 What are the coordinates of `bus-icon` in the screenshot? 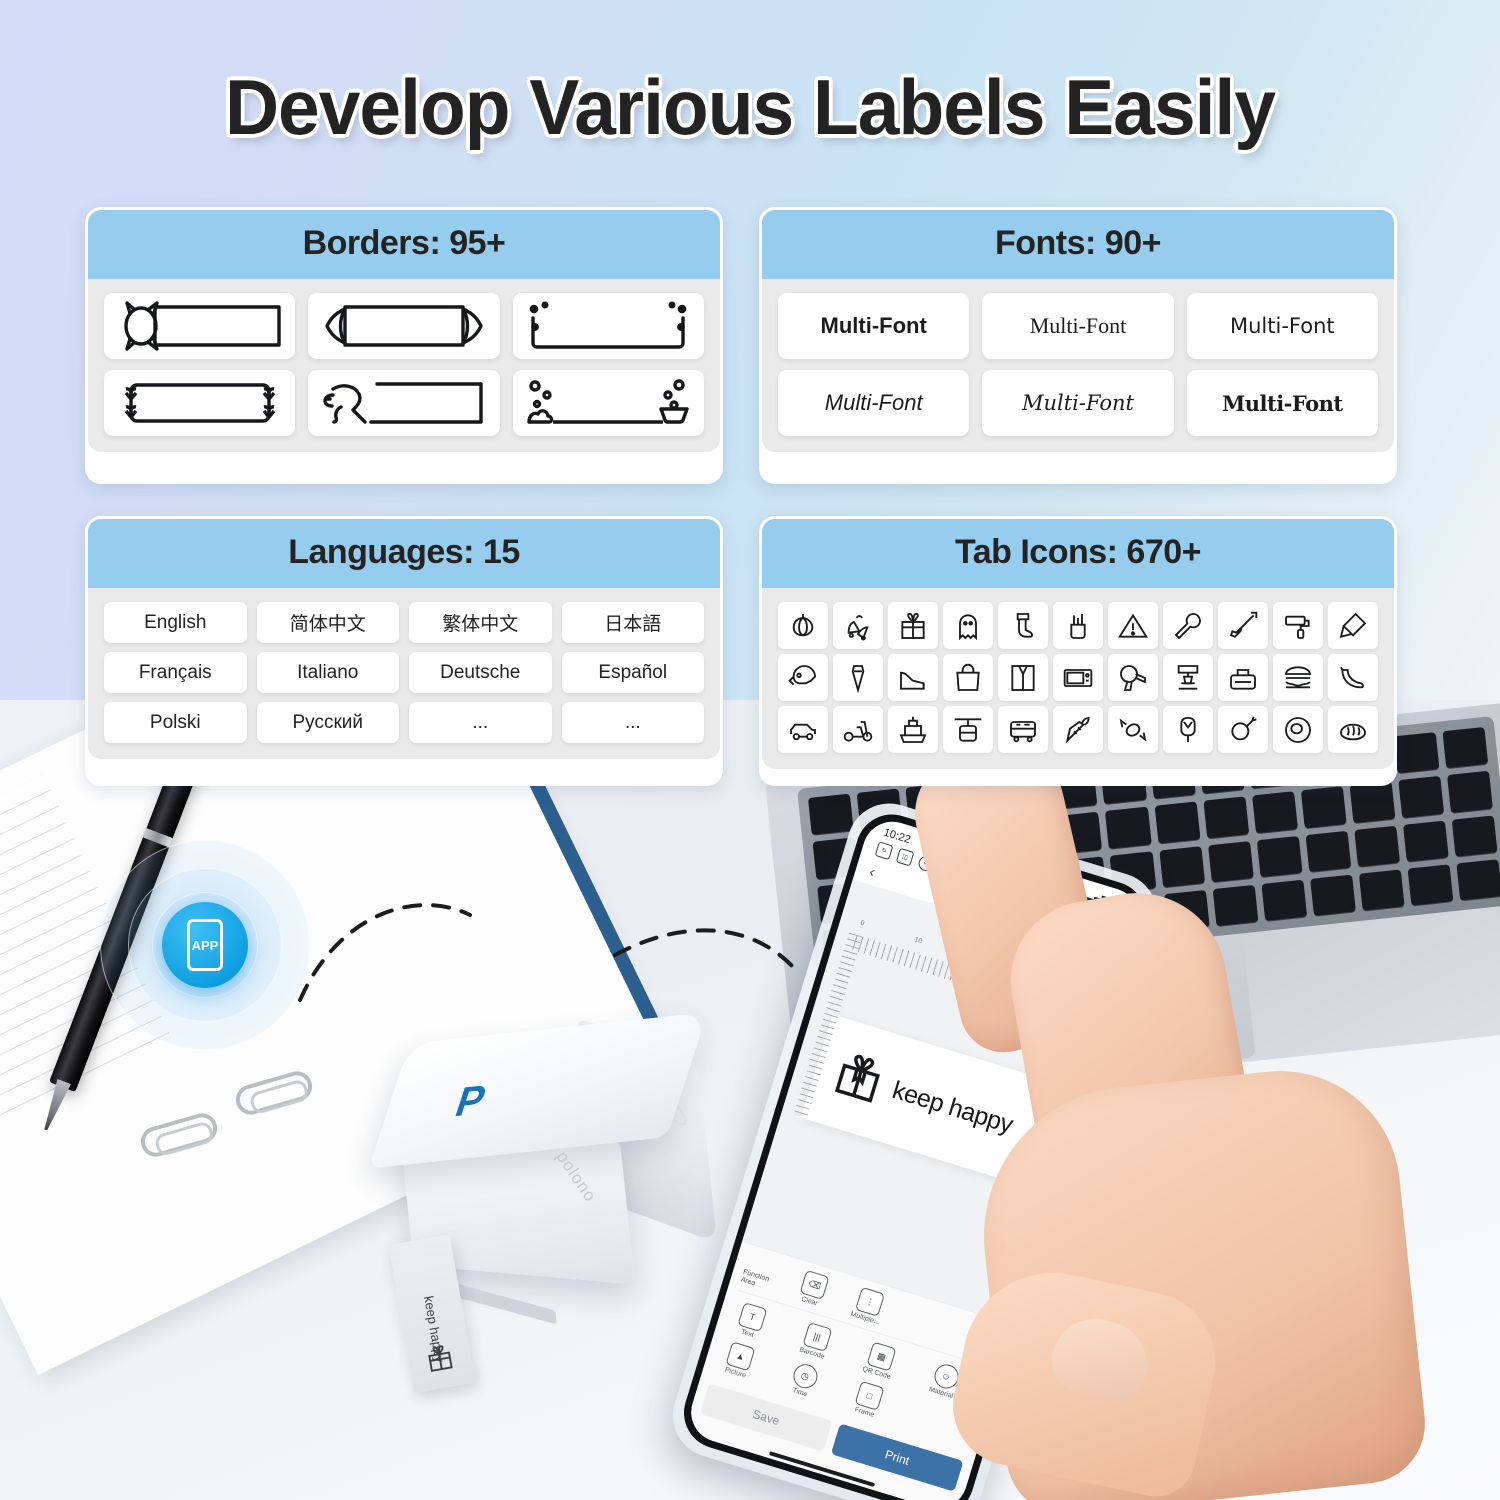 It's located at (1023, 729).